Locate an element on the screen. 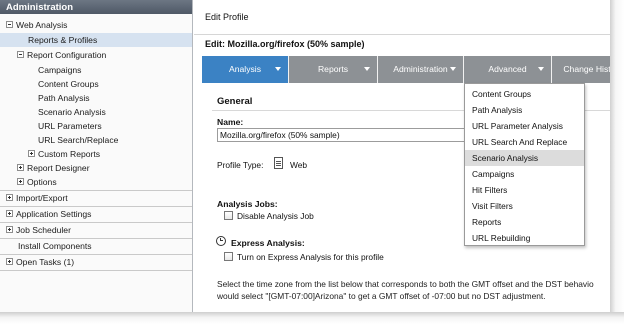 The height and width of the screenshot is (324, 624). sidebar-item-url-search-replace: URL Search/Replace is located at coordinates (96, 140).